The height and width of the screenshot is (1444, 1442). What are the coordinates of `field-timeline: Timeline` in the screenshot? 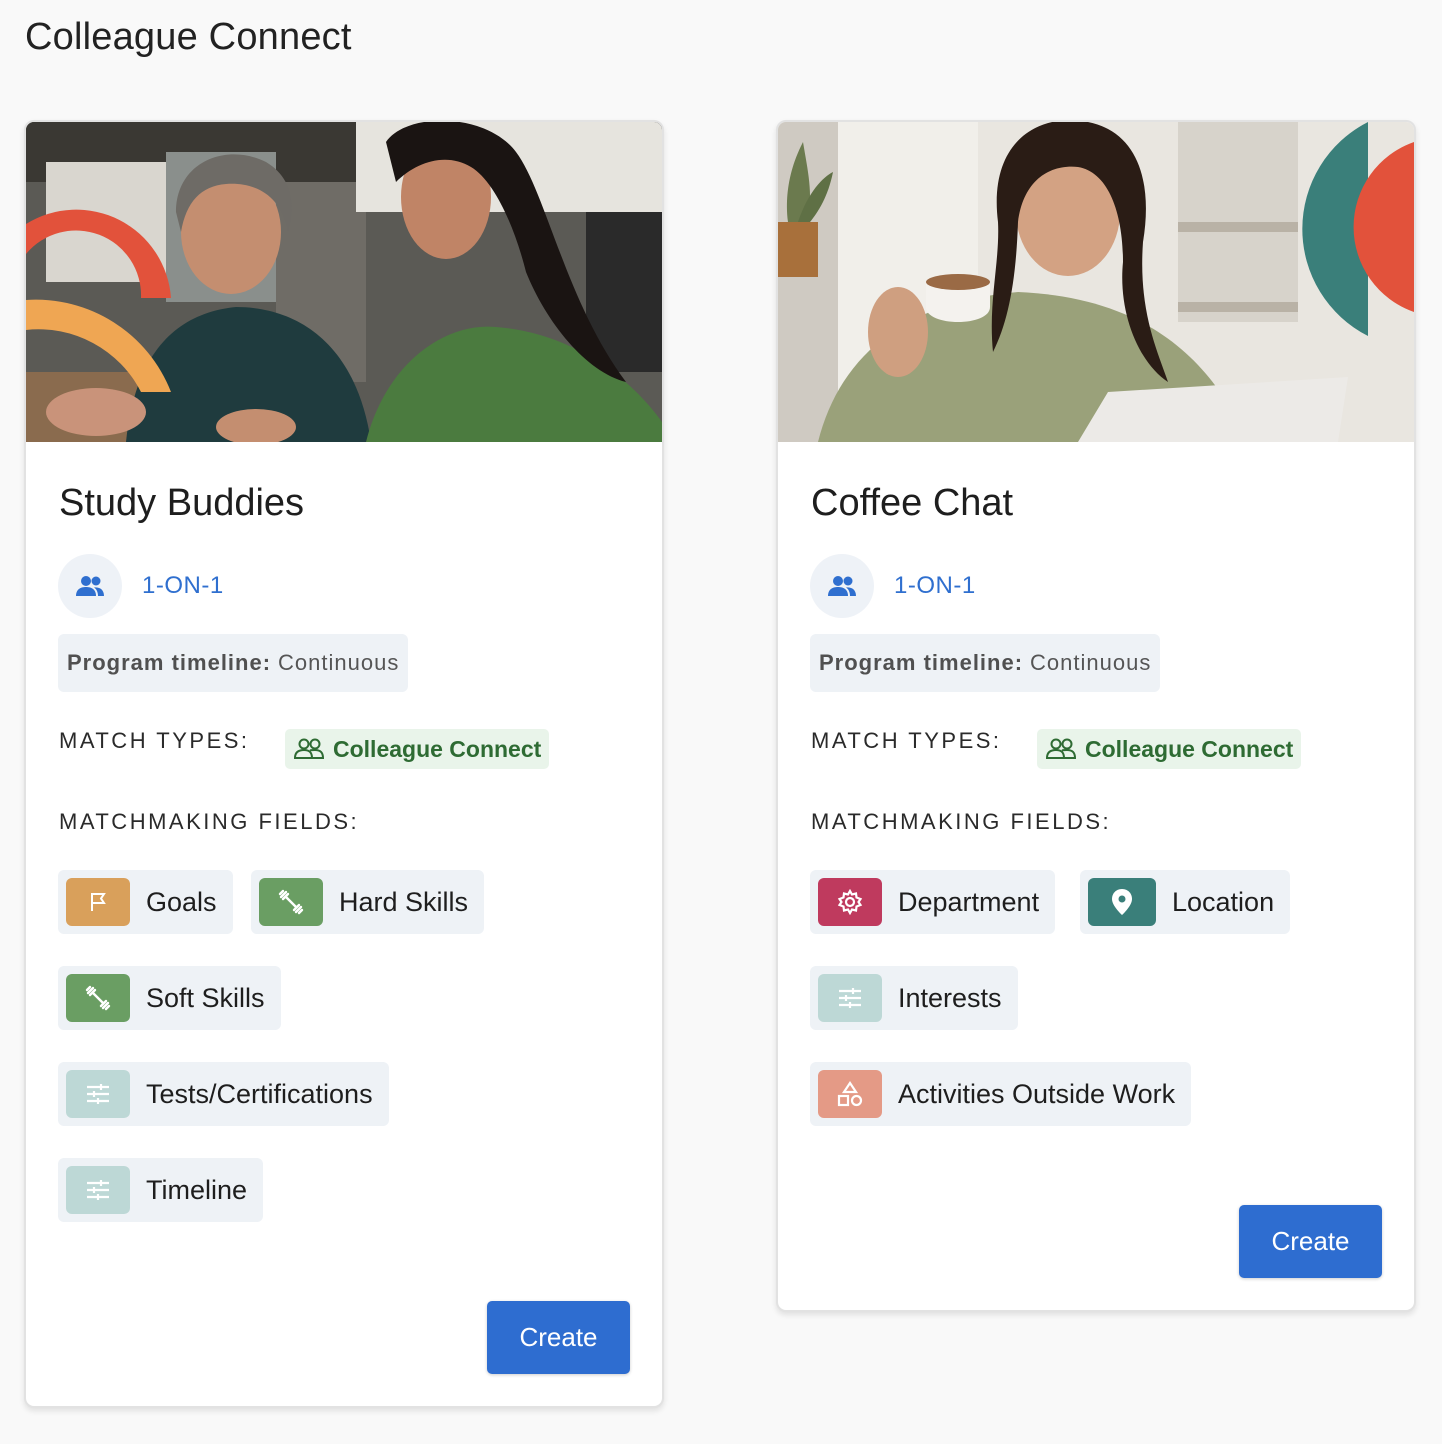 It's located at (161, 1190).